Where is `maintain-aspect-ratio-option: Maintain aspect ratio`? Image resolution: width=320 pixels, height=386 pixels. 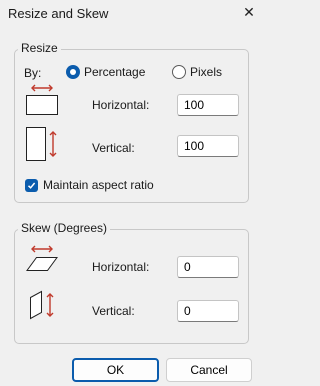 maintain-aspect-ratio-option: Maintain aspect ratio is located at coordinates (89, 185).